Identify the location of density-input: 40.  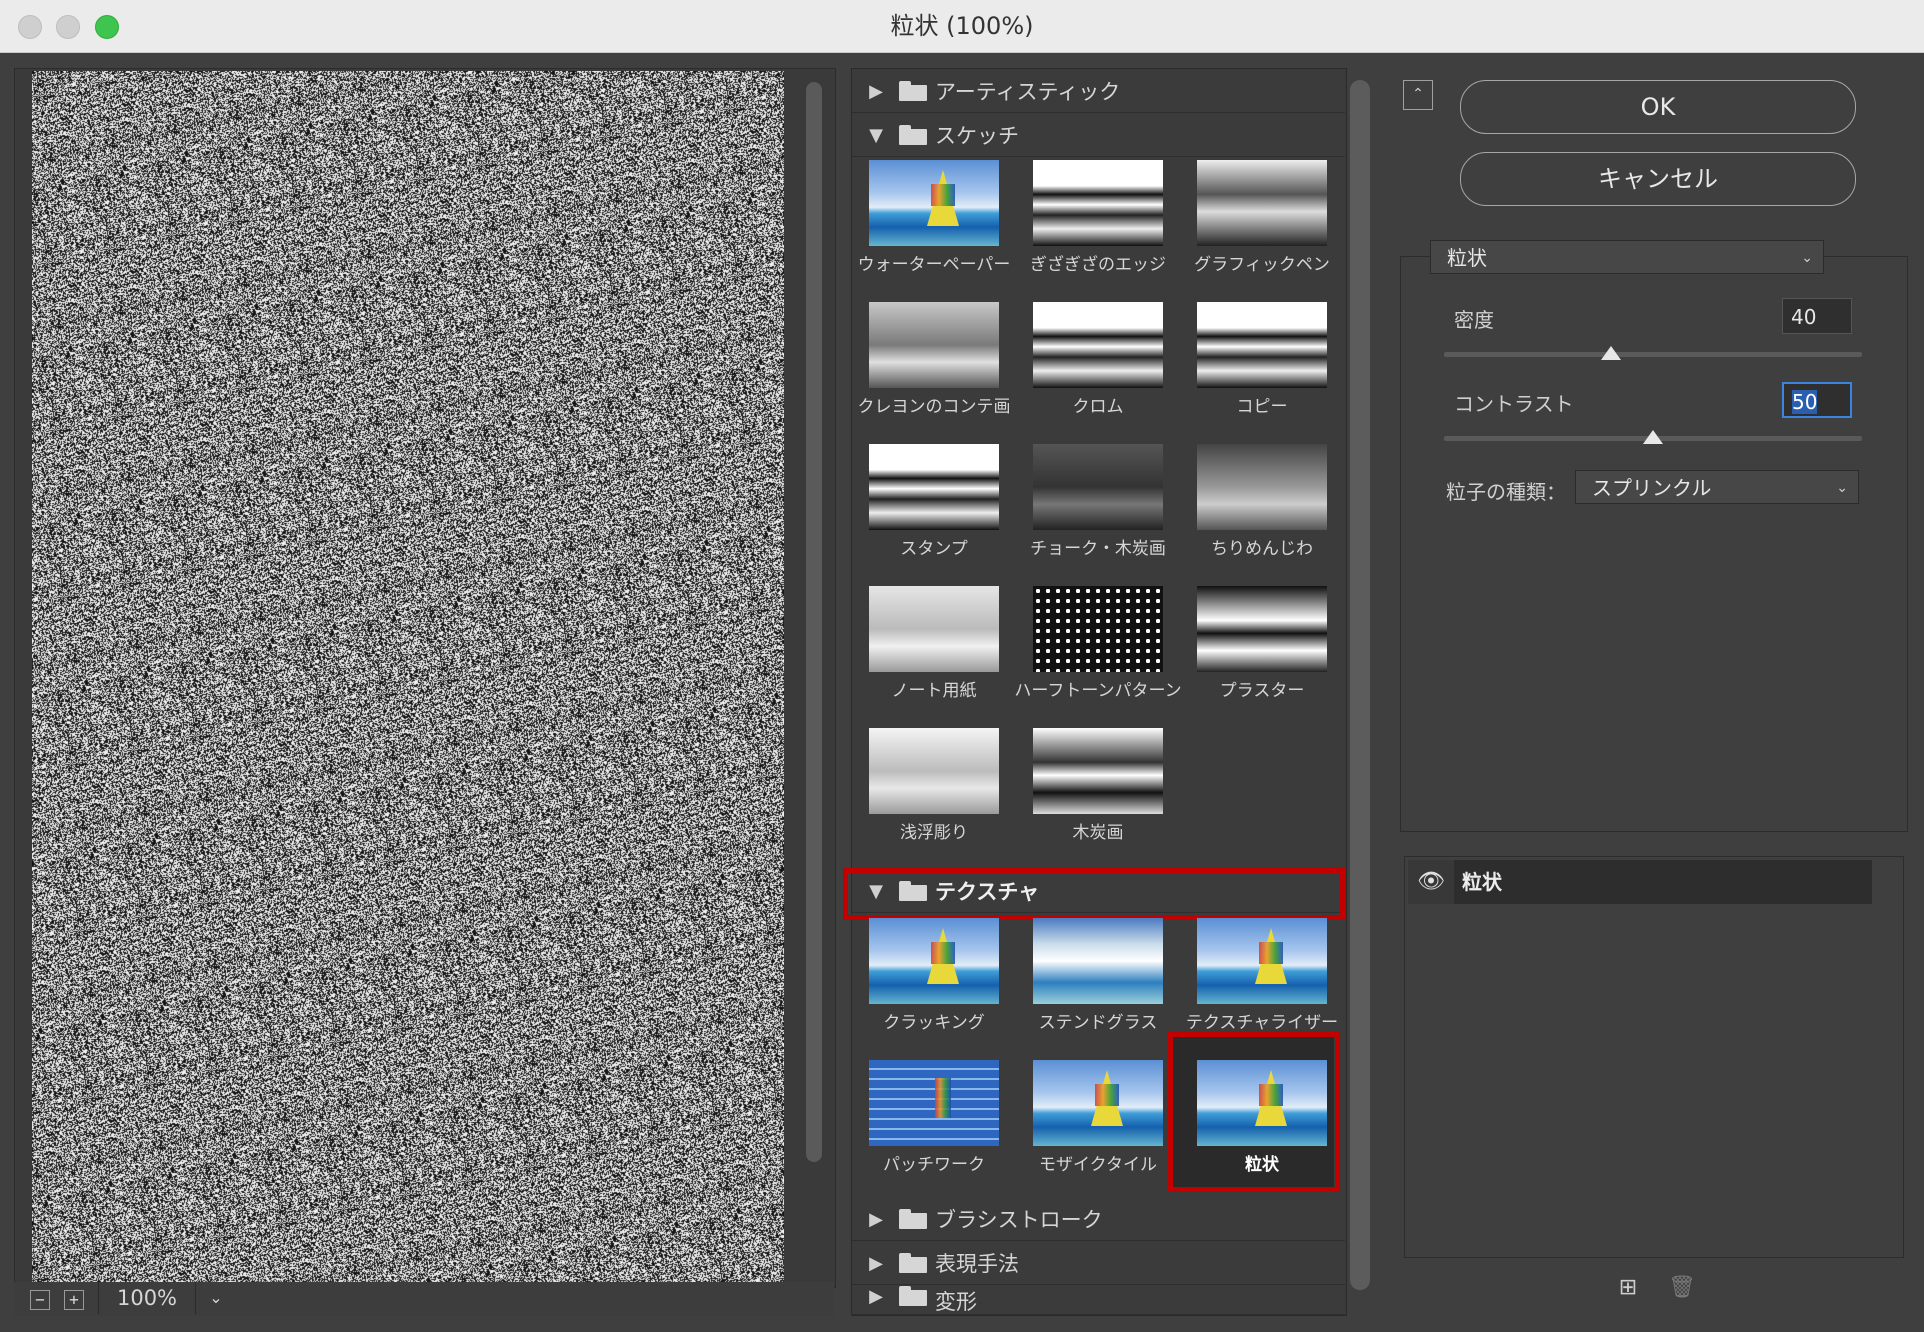
(1817, 316).